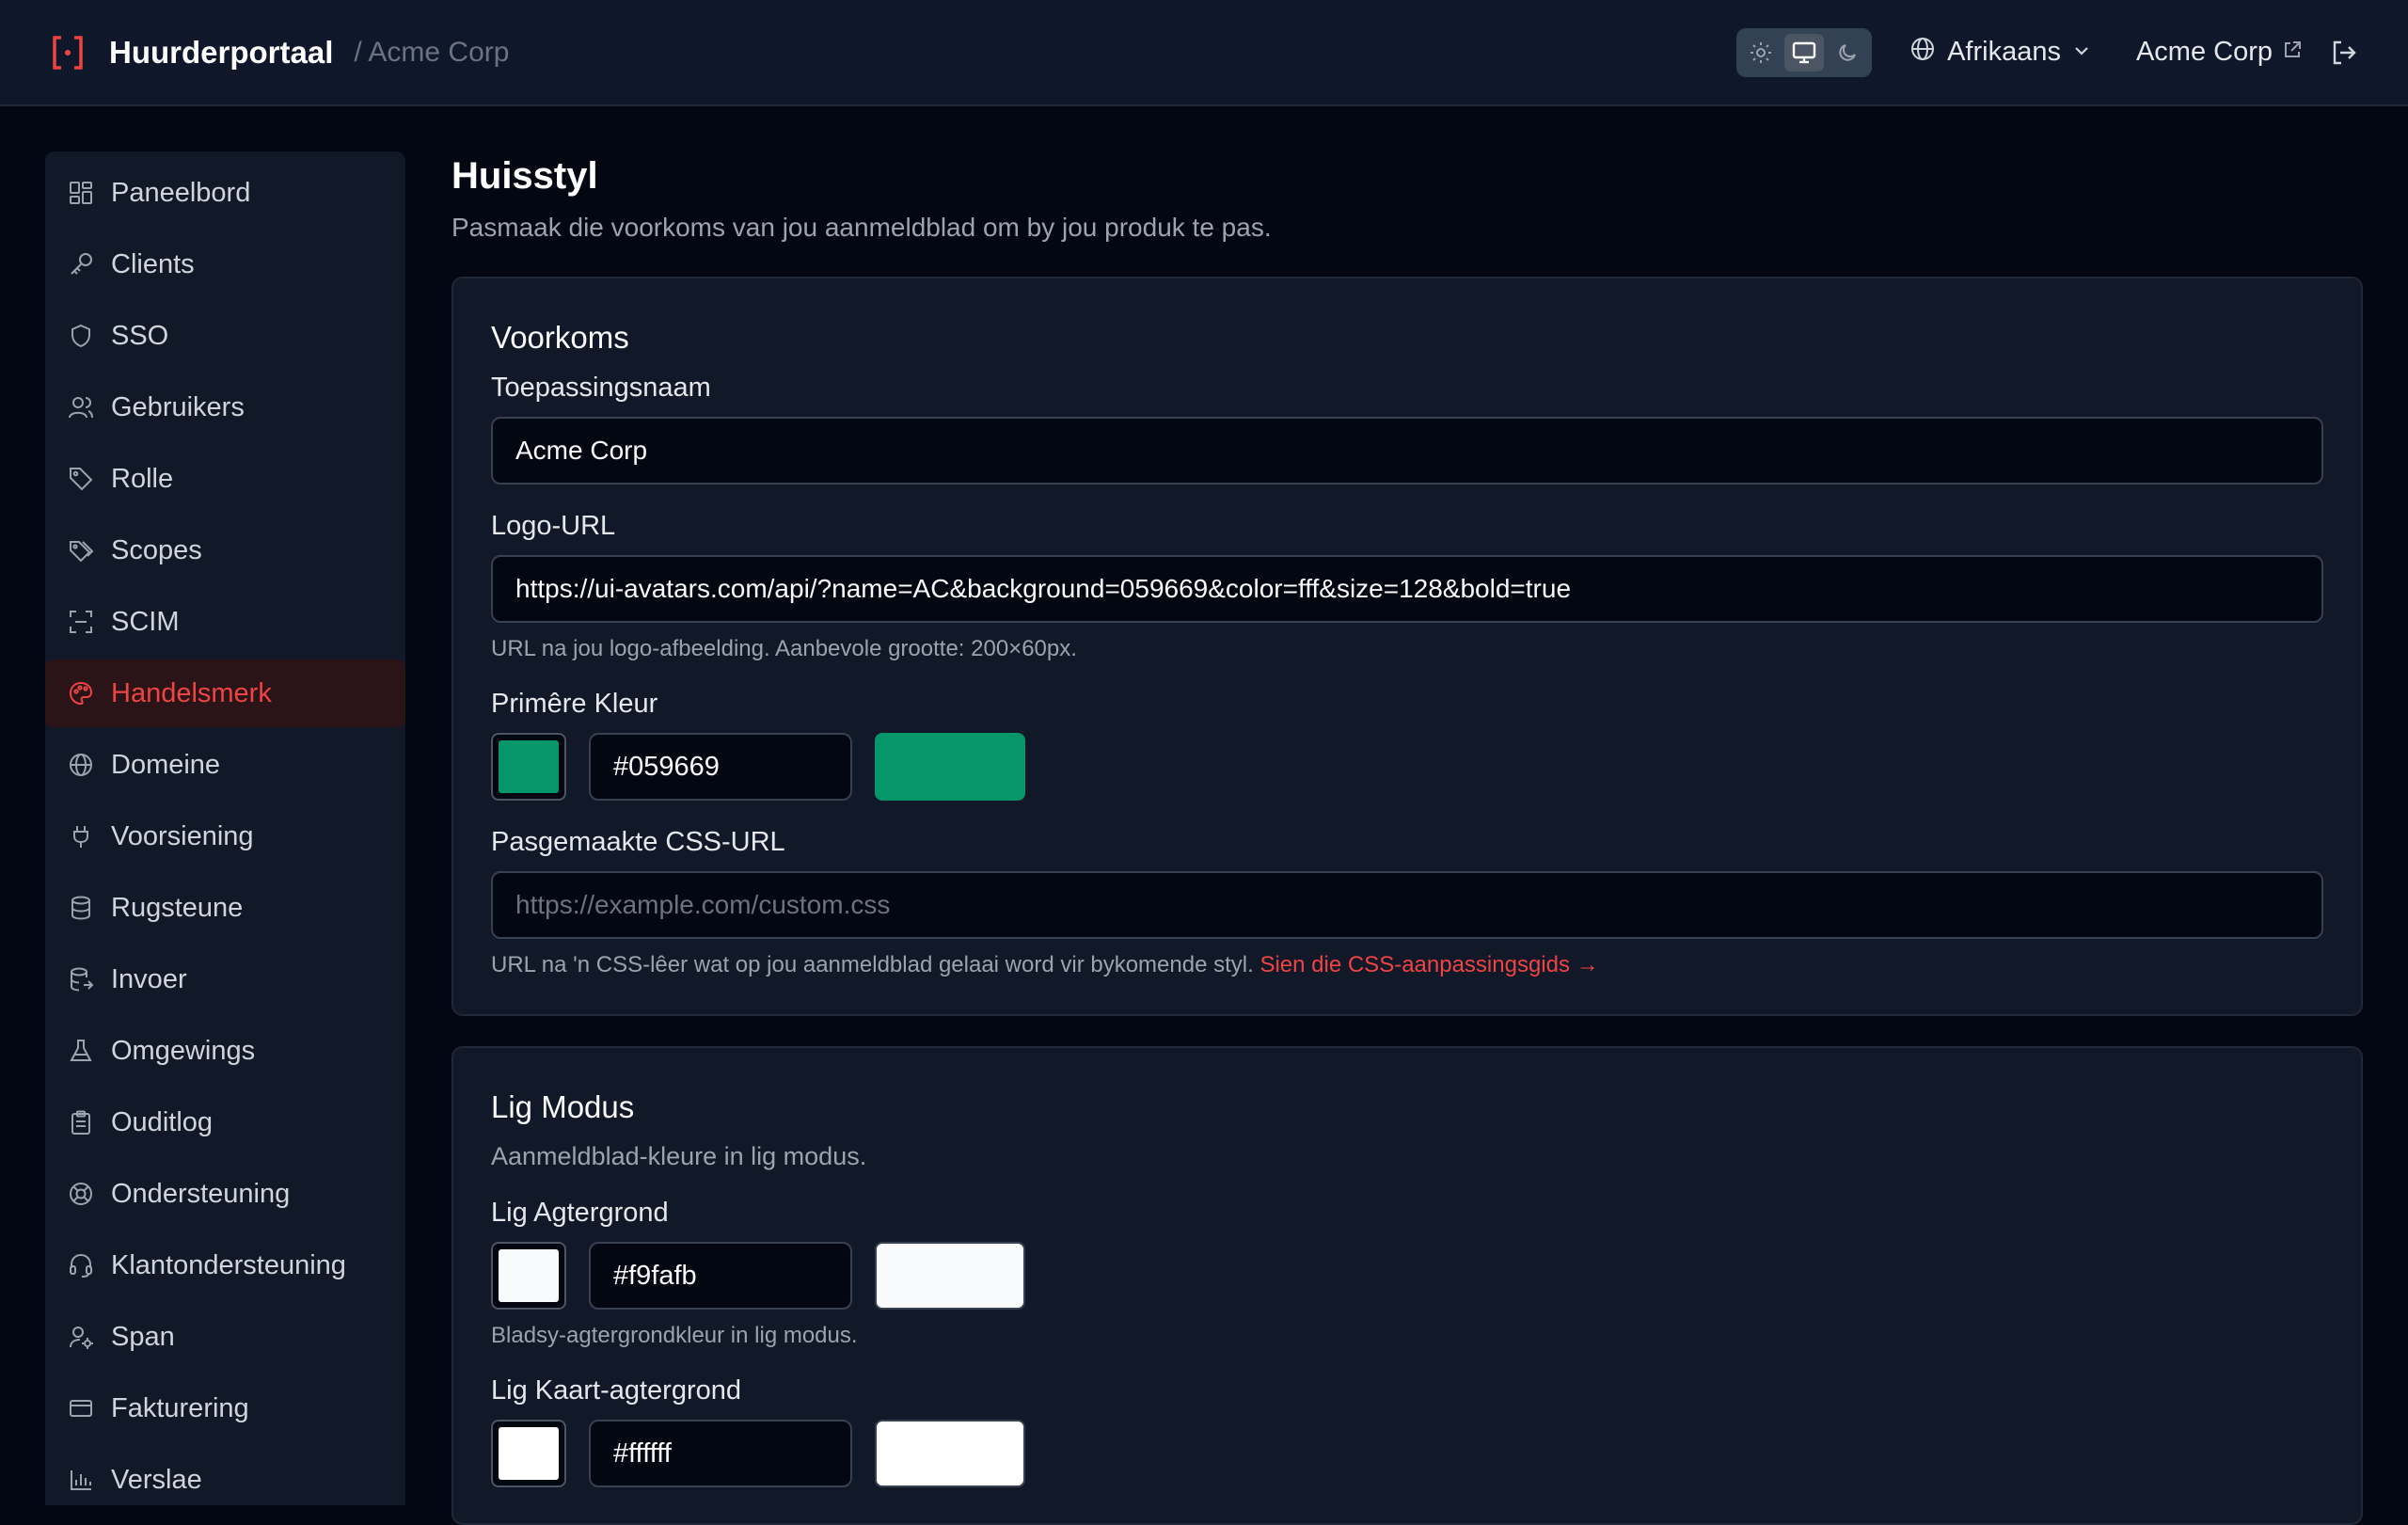 This screenshot has width=2408, height=1525. What do you see at coordinates (2293, 52) in the screenshot?
I see `external-link-icon` at bounding box center [2293, 52].